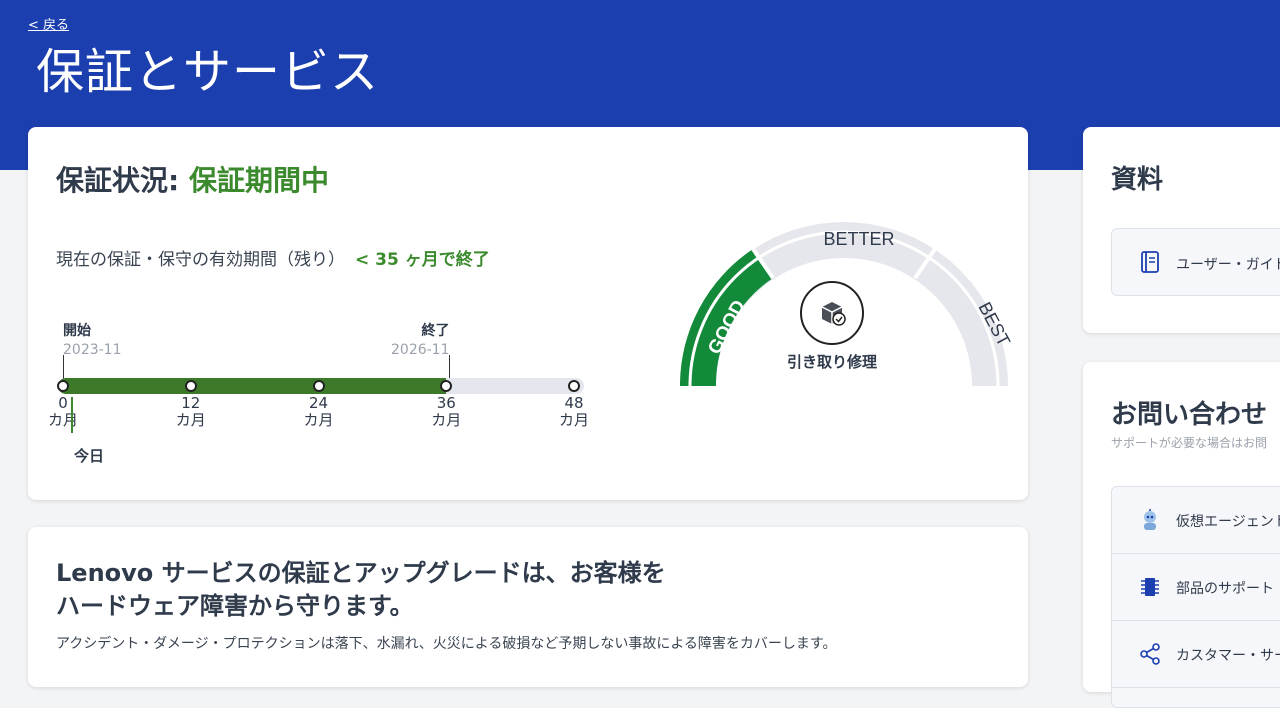 This screenshot has height=708, width=1280. What do you see at coordinates (62, 411) in the screenshot?
I see `timeline-tick-label: 0 カ月` at bounding box center [62, 411].